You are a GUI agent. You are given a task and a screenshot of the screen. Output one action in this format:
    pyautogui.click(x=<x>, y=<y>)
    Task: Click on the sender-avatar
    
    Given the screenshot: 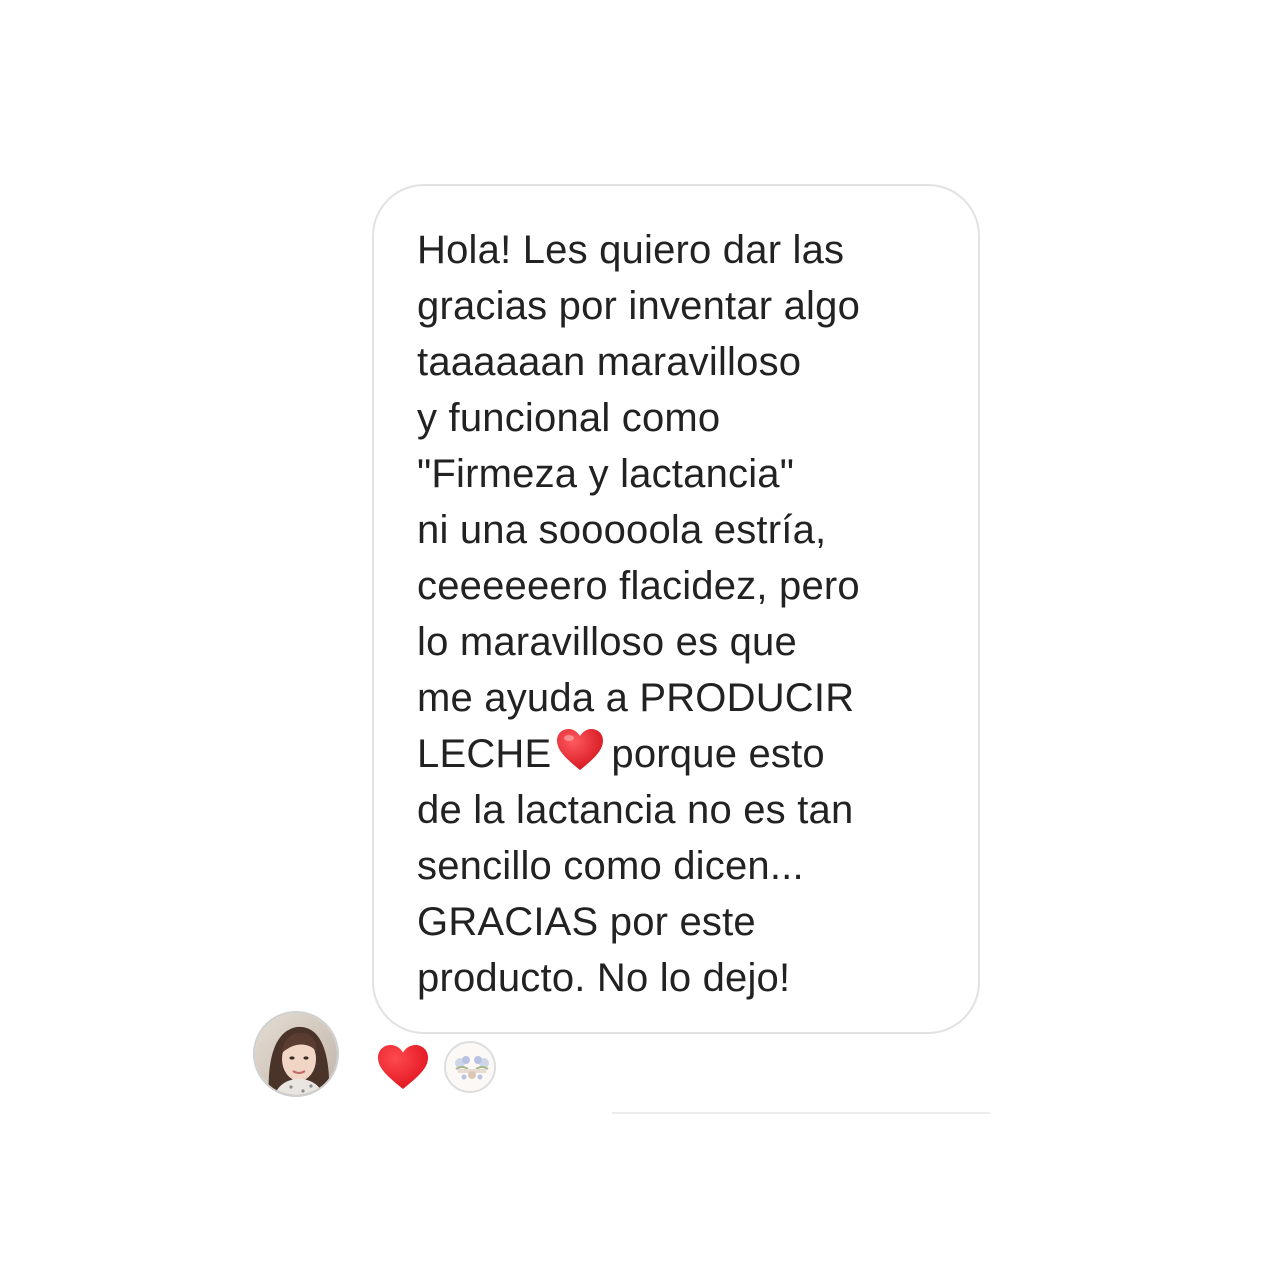 What is the action you would take?
    pyautogui.click(x=296, y=1054)
    